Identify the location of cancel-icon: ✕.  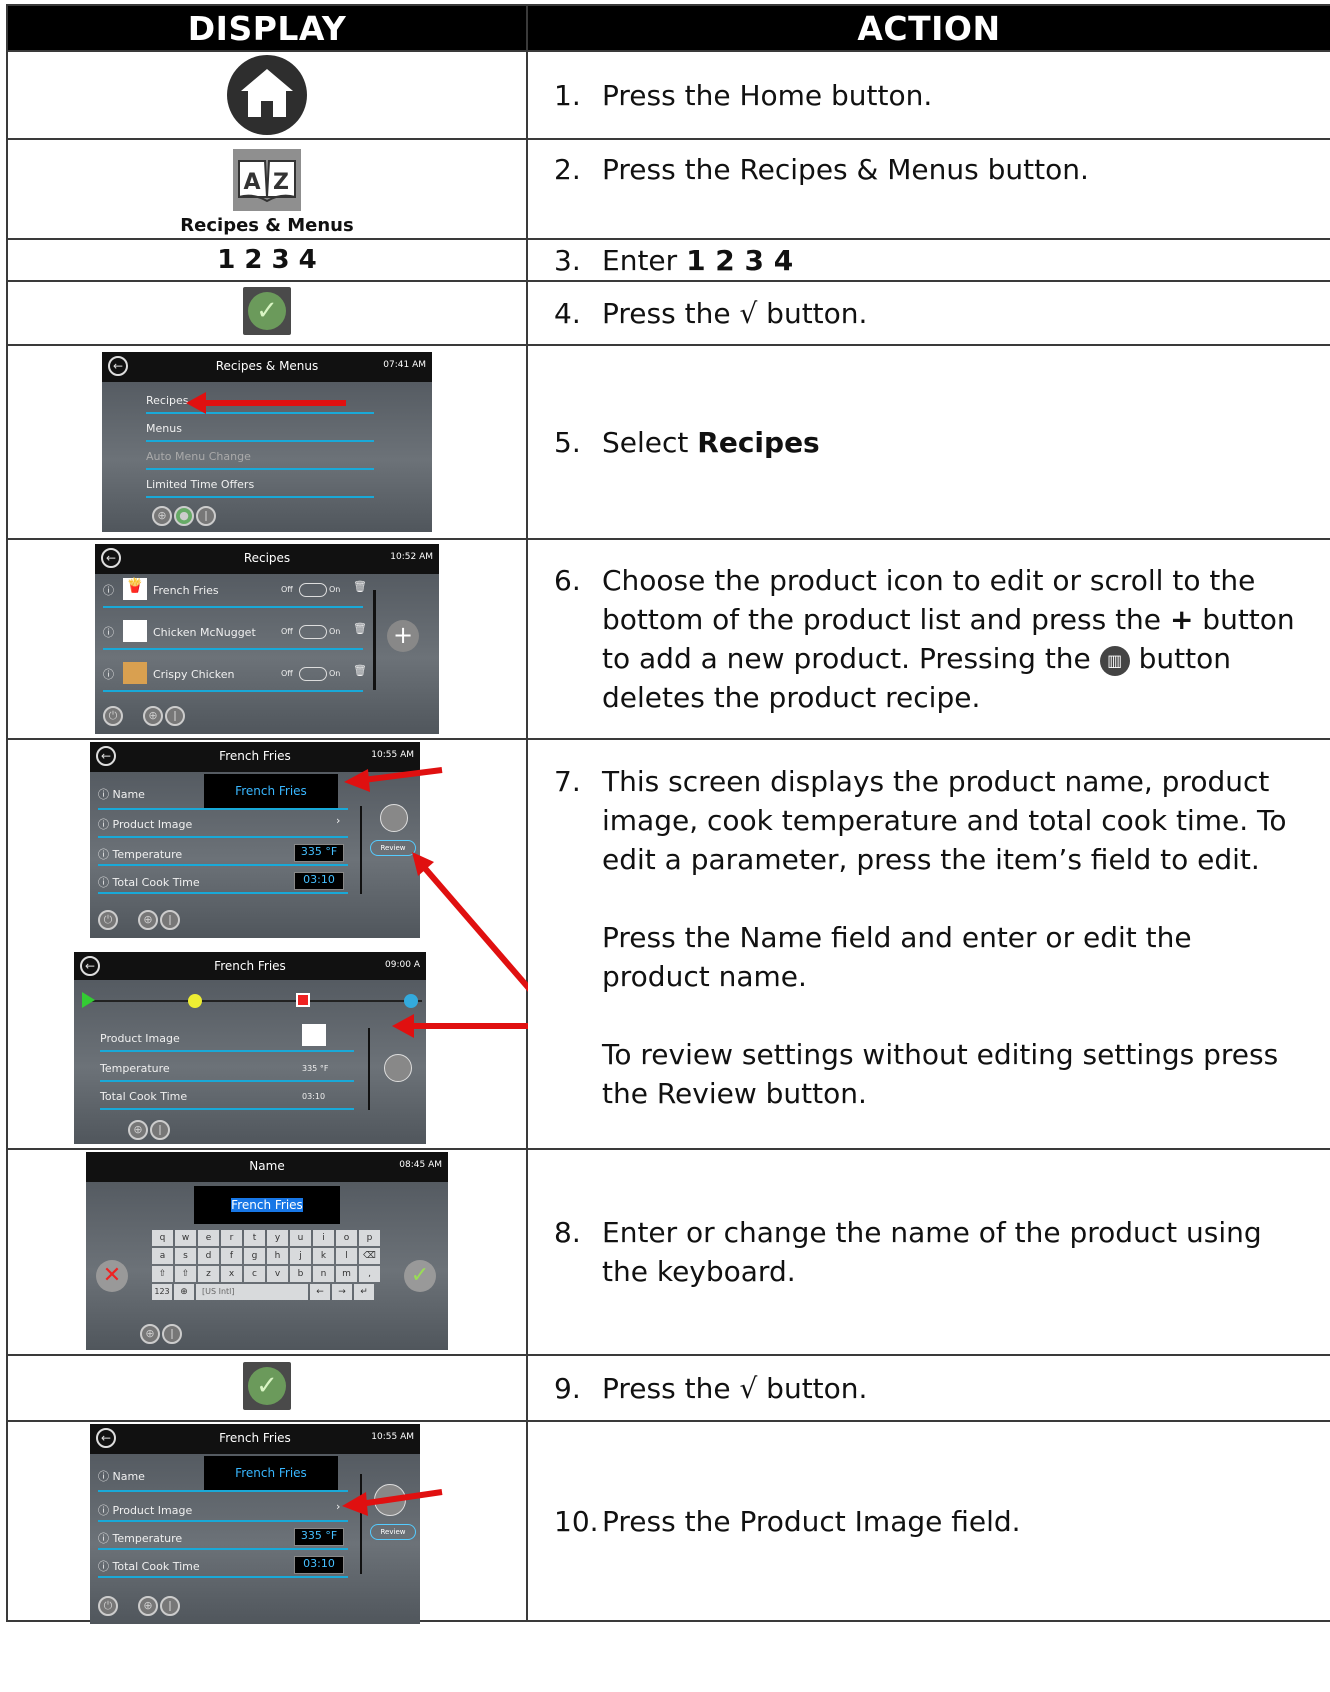
(112, 1276).